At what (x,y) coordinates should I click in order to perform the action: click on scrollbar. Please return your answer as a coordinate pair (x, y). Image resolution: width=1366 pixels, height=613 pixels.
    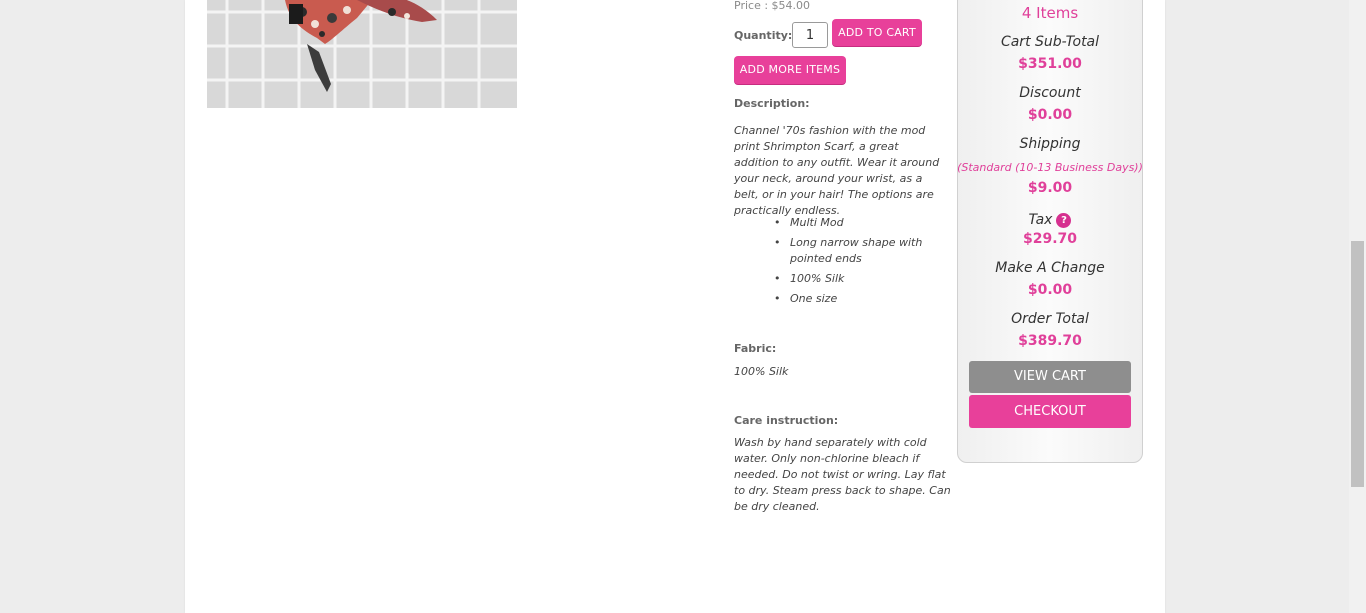
    Looking at the image, I should click on (1357, 306).